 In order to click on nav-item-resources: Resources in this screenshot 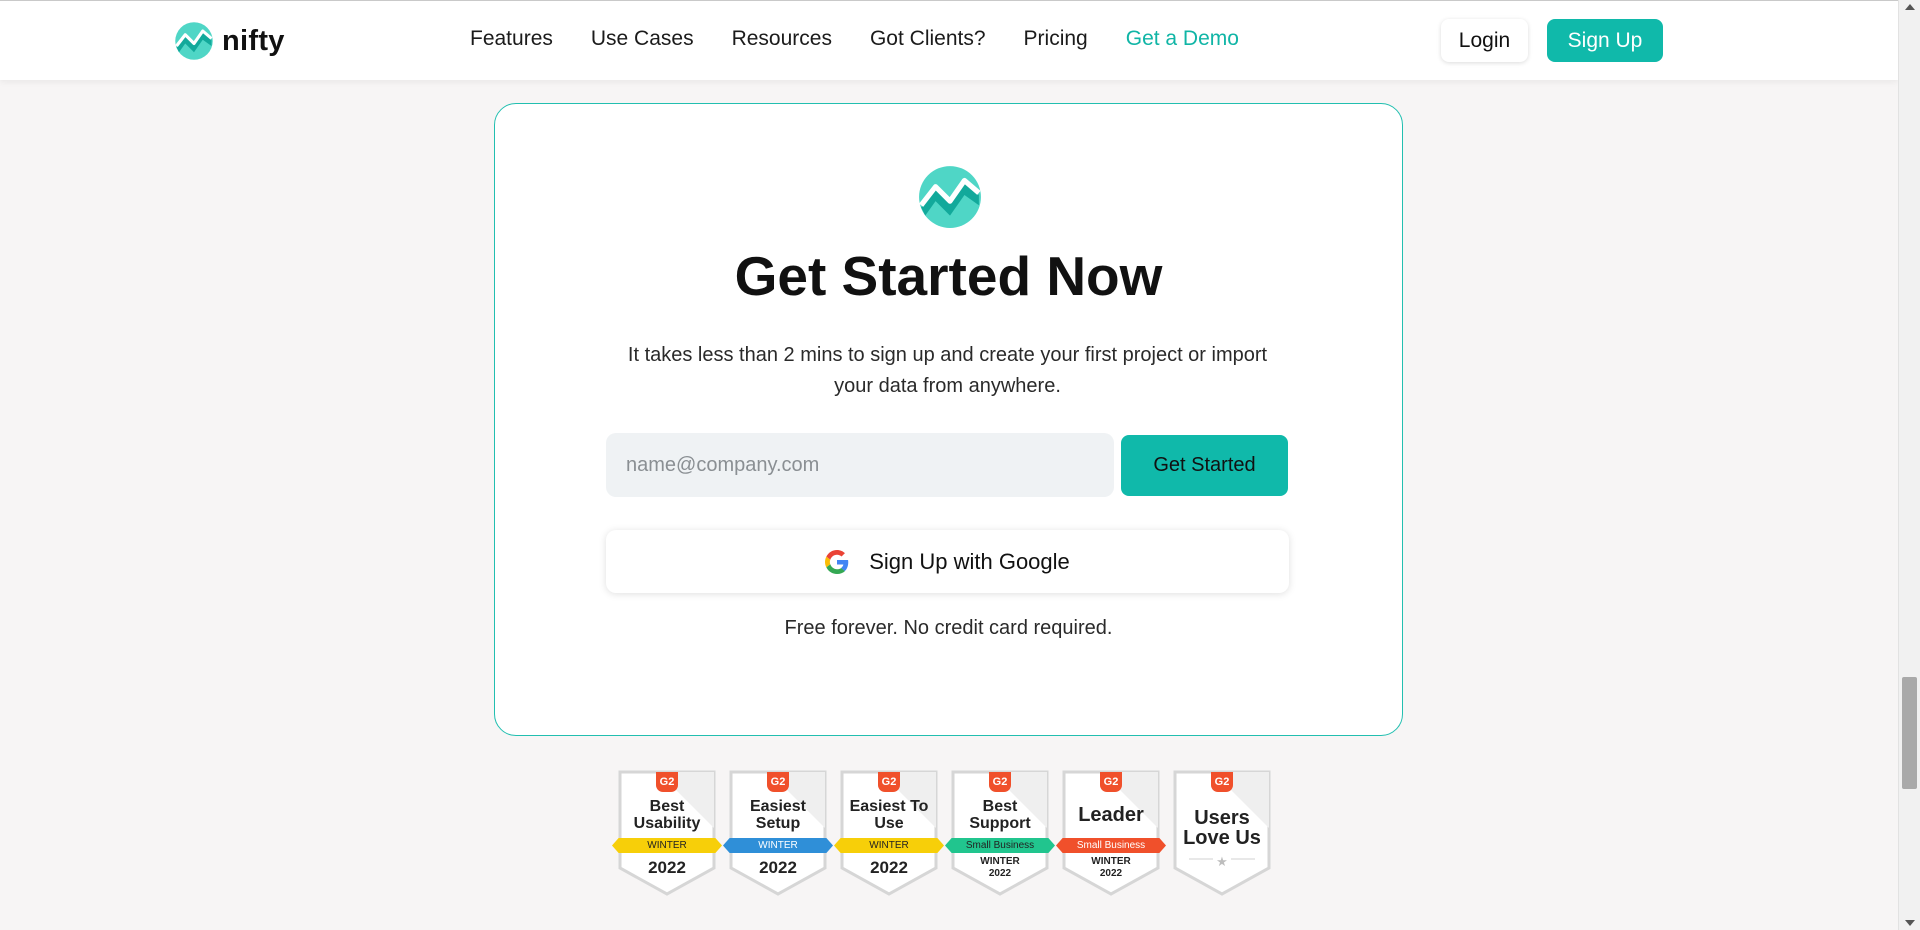, I will do `click(782, 39)`.